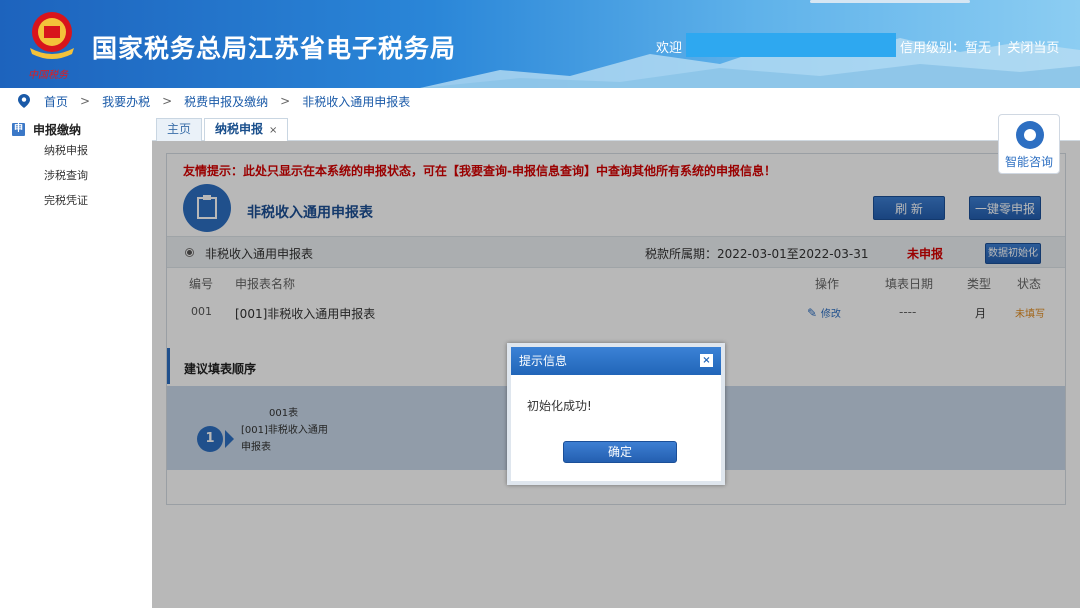 This screenshot has width=1080, height=608. Describe the element at coordinates (706, 360) in the screenshot. I see `close-icon: ×` at that location.